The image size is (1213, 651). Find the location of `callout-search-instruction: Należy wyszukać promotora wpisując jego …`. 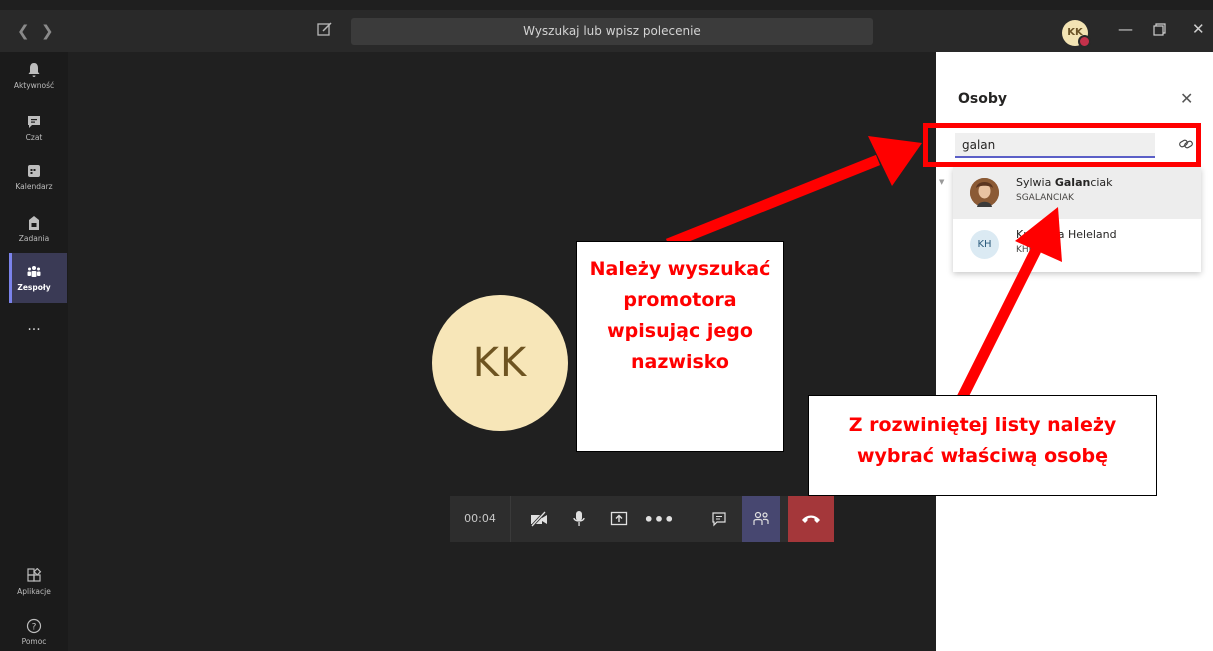

callout-search-instruction: Należy wyszukać promotora wpisując jego … is located at coordinates (680, 346).